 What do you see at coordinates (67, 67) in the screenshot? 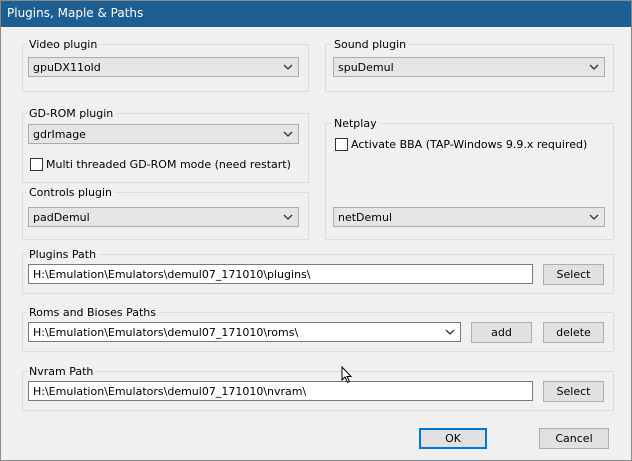
I see `video-plugin-value: gpuDX11old` at bounding box center [67, 67].